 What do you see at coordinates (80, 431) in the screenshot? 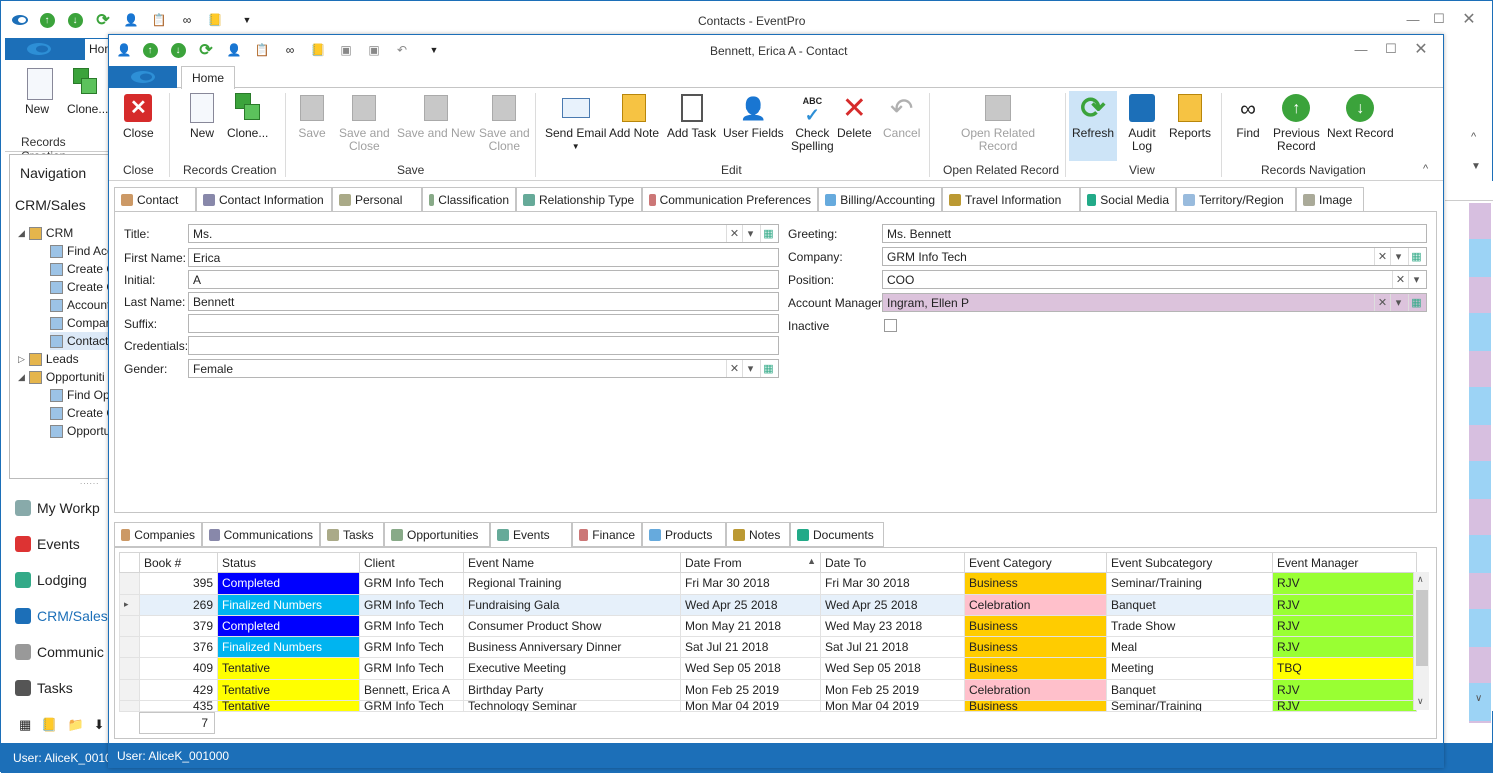
I see `tree-item-opportu: Opportu` at bounding box center [80, 431].